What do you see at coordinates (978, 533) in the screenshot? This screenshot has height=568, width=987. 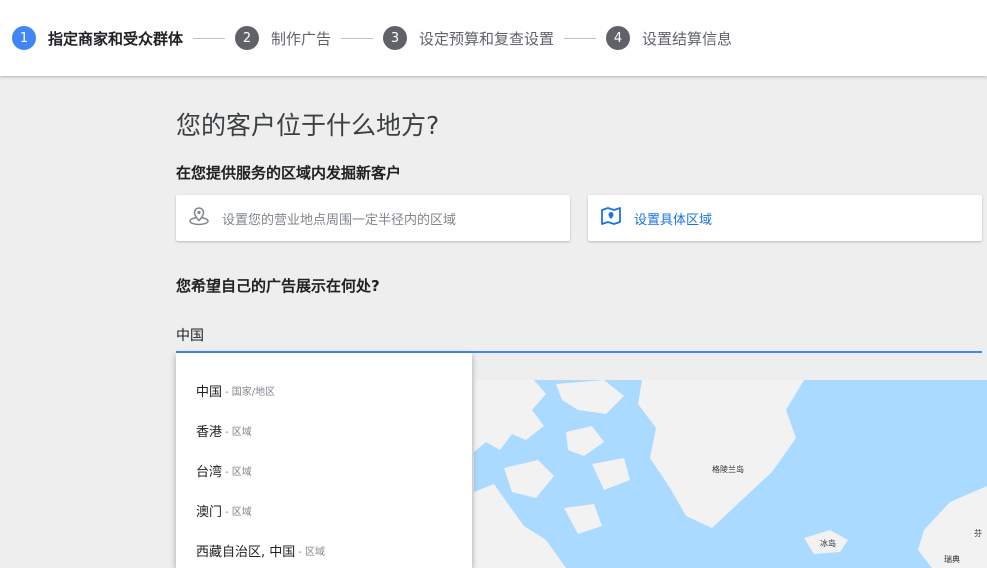 I see `map-label-other: 芬` at bounding box center [978, 533].